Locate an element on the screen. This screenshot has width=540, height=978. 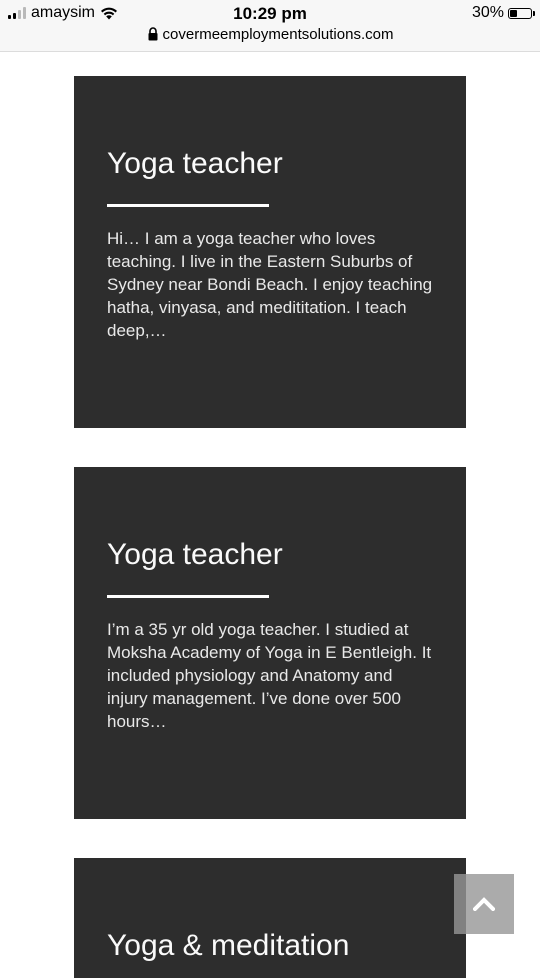
battery-fill is located at coordinates (513, 13).